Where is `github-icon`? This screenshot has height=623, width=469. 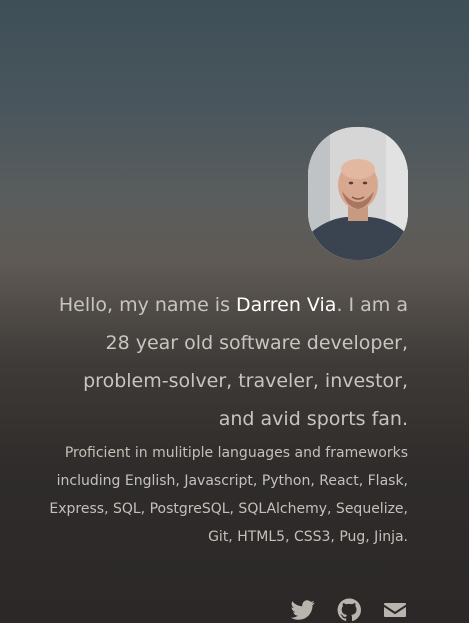
github-icon is located at coordinates (349, 610).